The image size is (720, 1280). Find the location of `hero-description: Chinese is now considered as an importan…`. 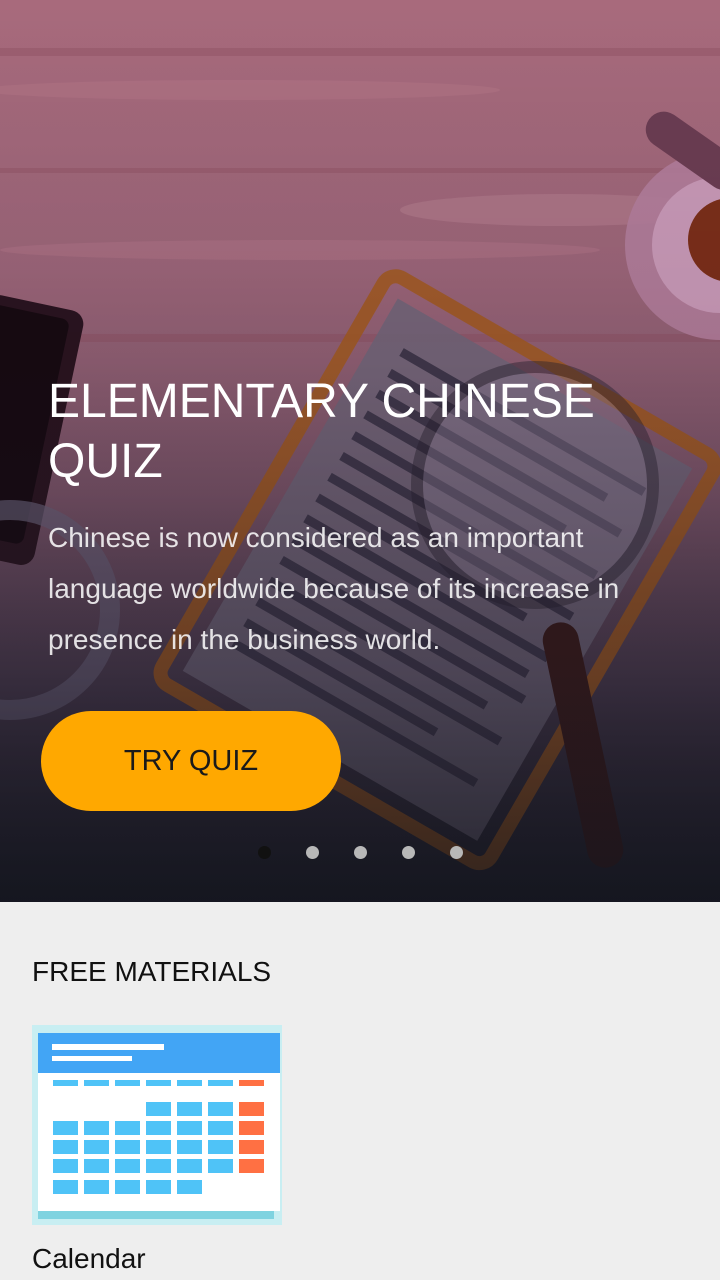

hero-description: Chinese is now considered as an importan… is located at coordinates (334, 588).